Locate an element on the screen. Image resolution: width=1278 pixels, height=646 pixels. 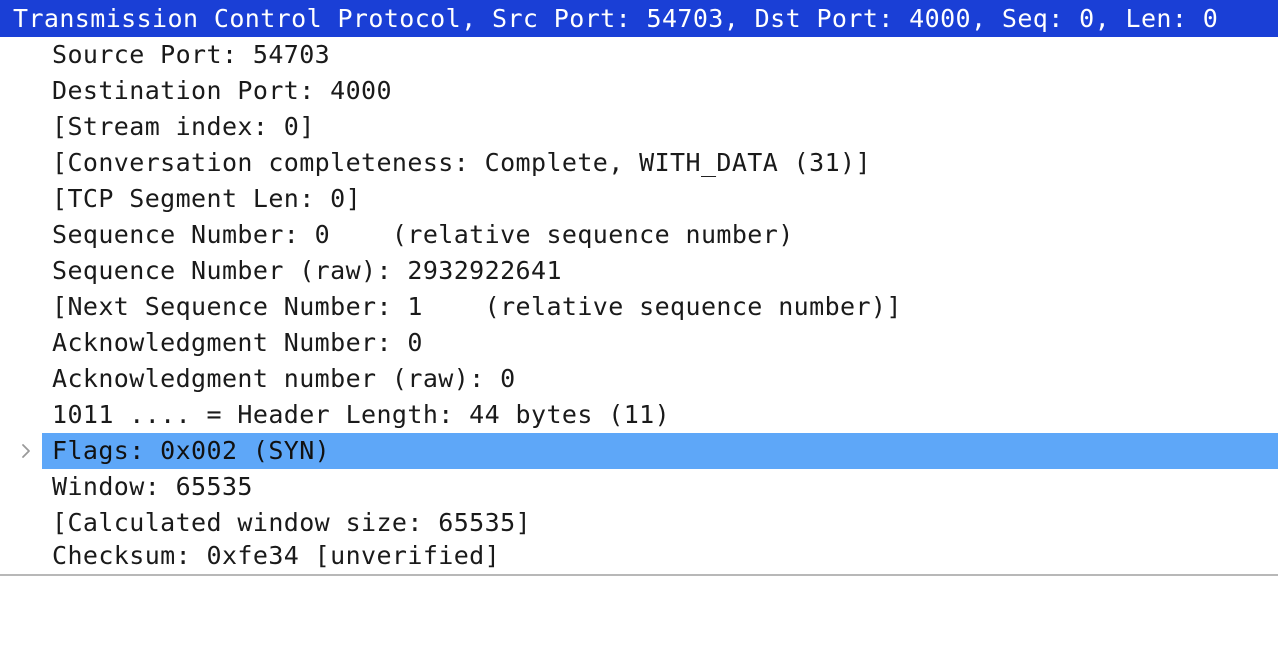
field-label: Destination Port: 4000 is located at coordinates (222, 90).